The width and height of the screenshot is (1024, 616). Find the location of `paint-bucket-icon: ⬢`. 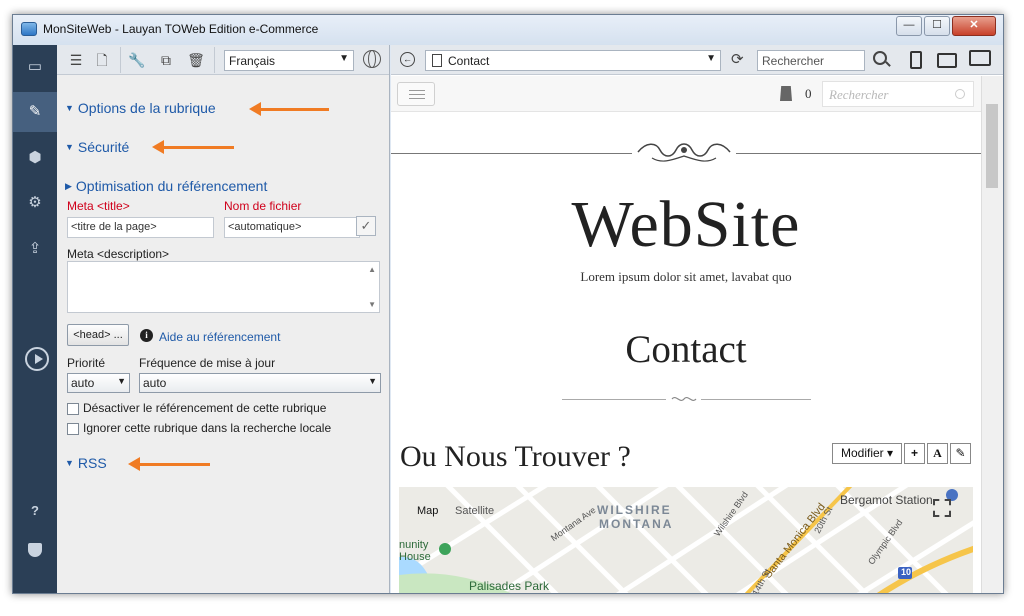

paint-bucket-icon: ⬢ is located at coordinates (35, 158).